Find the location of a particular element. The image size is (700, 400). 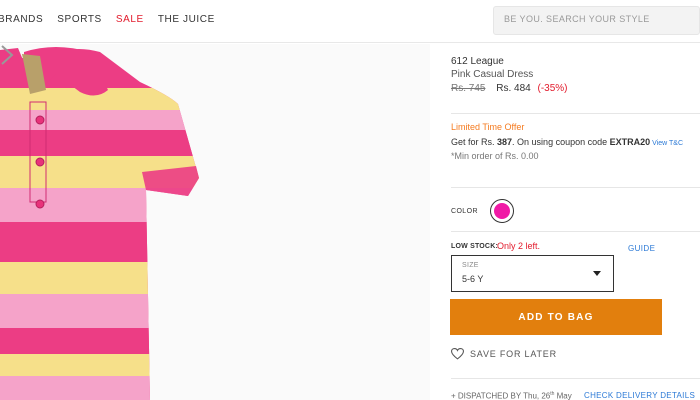

offer-price: 387 is located at coordinates (505, 142).